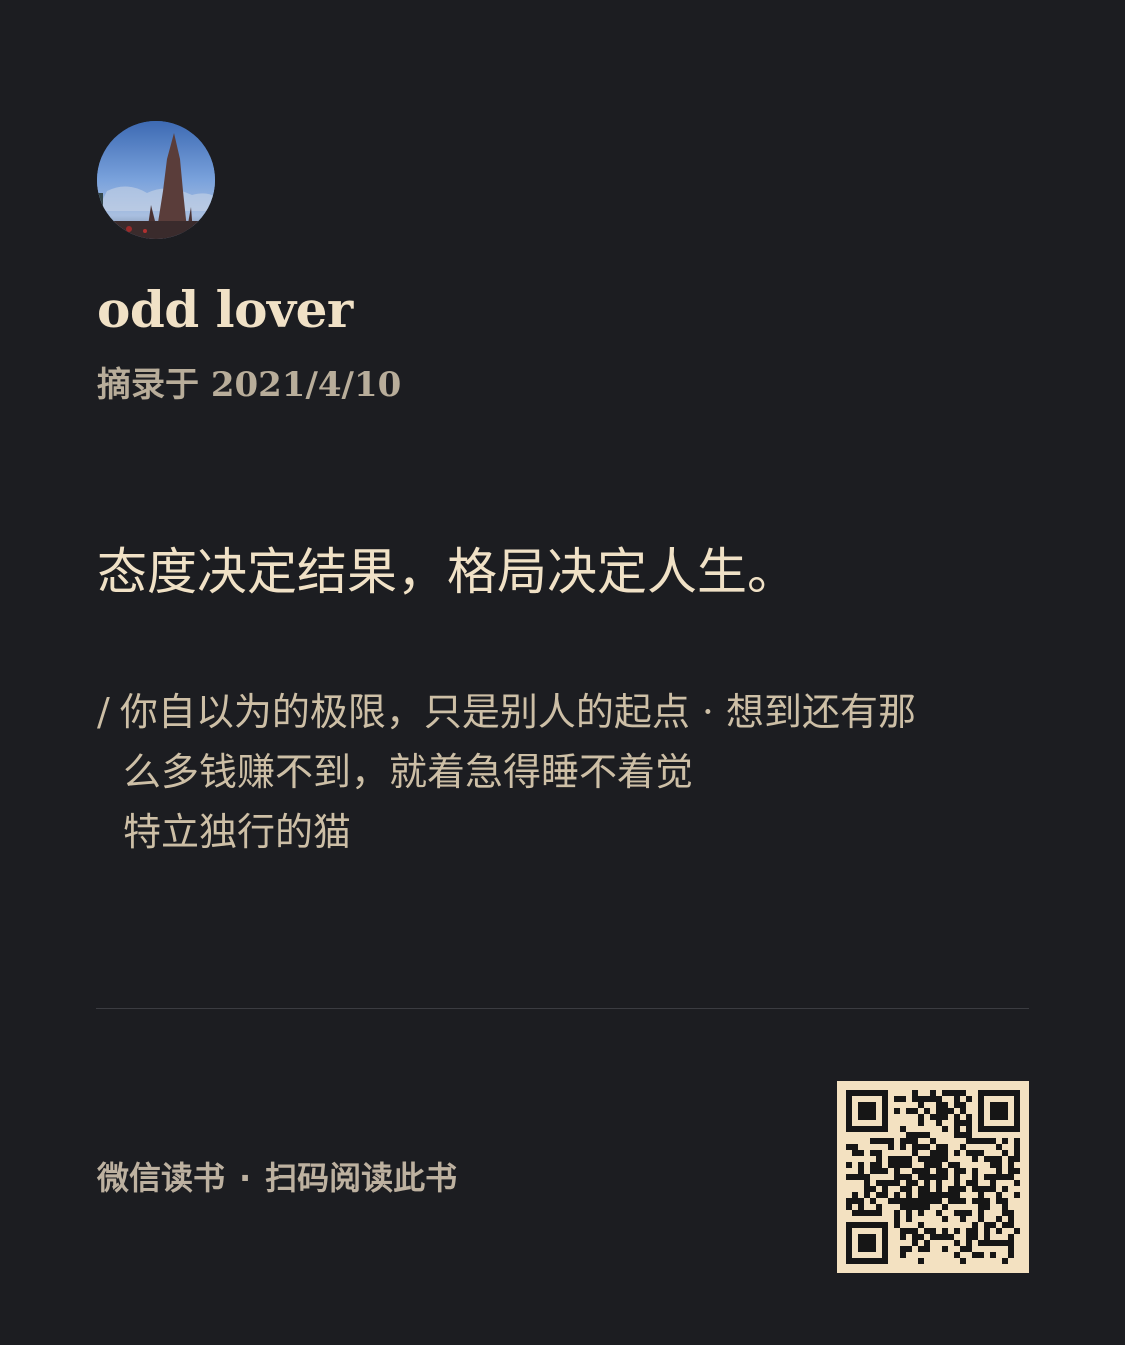  I want to click on app-name: 微信读书, so click(161, 1178).